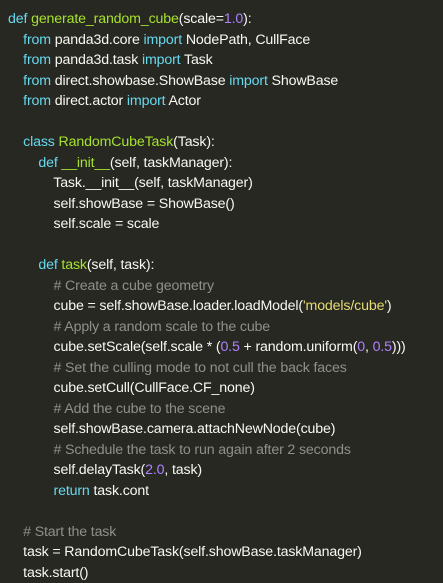 This screenshot has width=443, height=583. What do you see at coordinates (221, 60) in the screenshot?
I see `code-line: from panda3d.task import Task` at bounding box center [221, 60].